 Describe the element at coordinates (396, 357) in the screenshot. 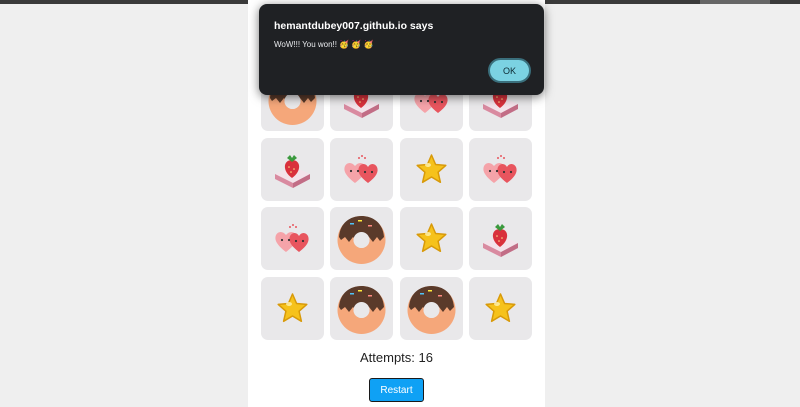

I see `attempts-counter: Attempts: 16` at that location.